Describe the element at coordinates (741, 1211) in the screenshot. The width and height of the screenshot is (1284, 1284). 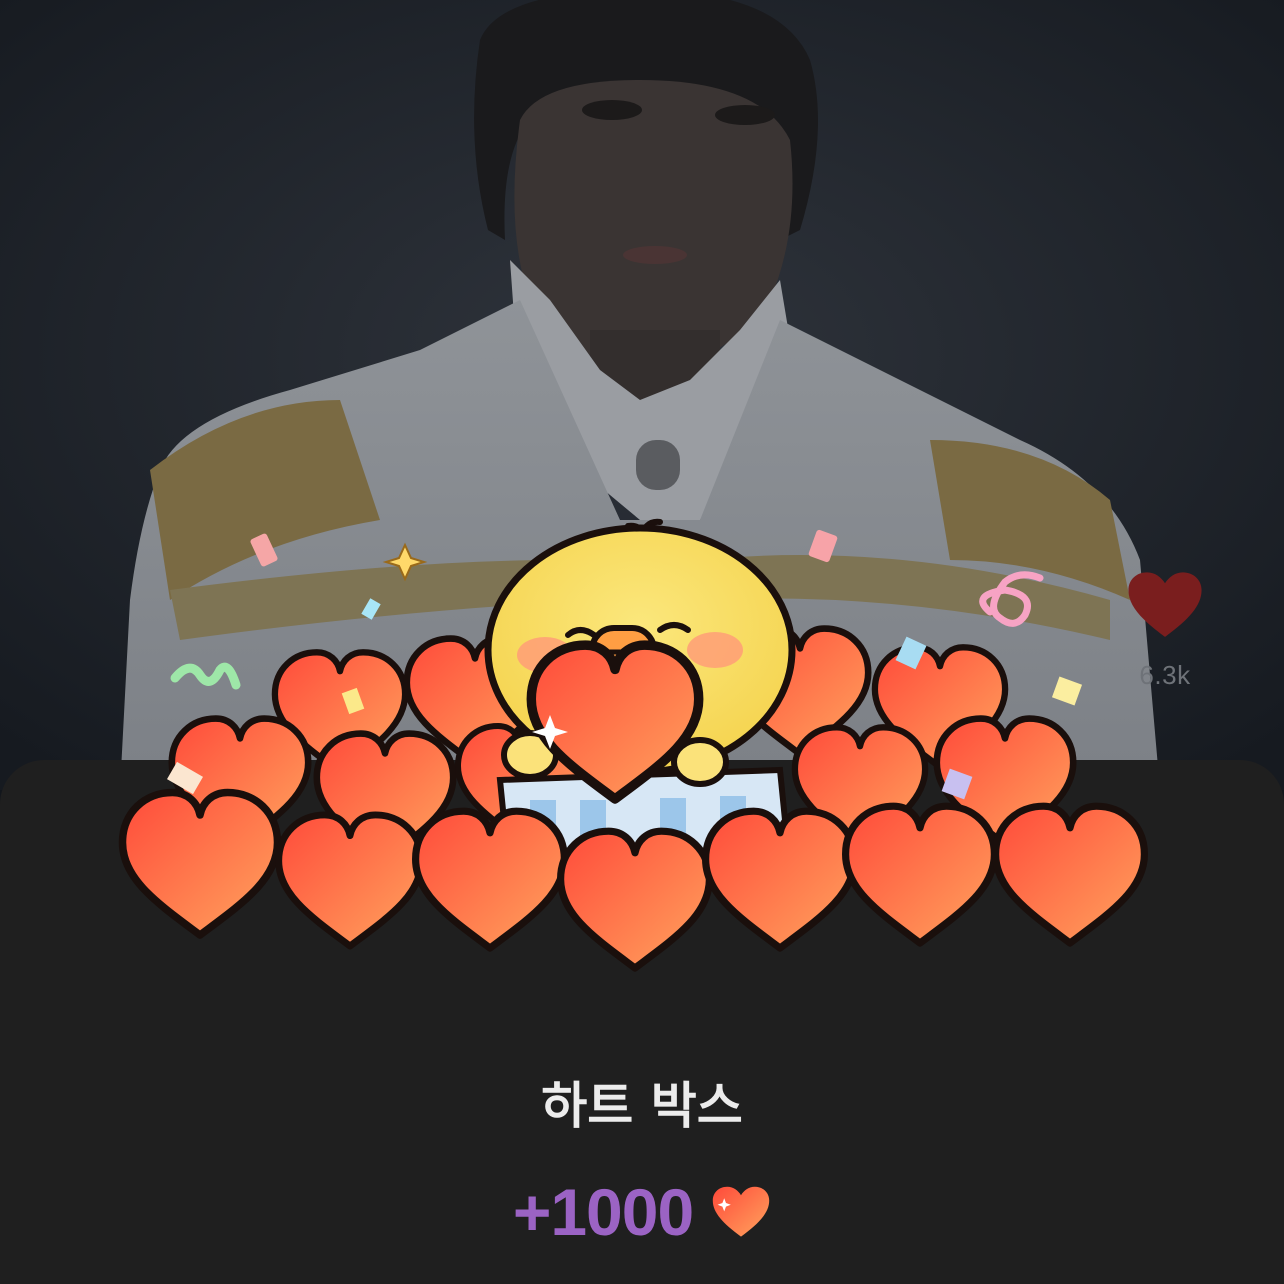
I see `heart-icon` at that location.